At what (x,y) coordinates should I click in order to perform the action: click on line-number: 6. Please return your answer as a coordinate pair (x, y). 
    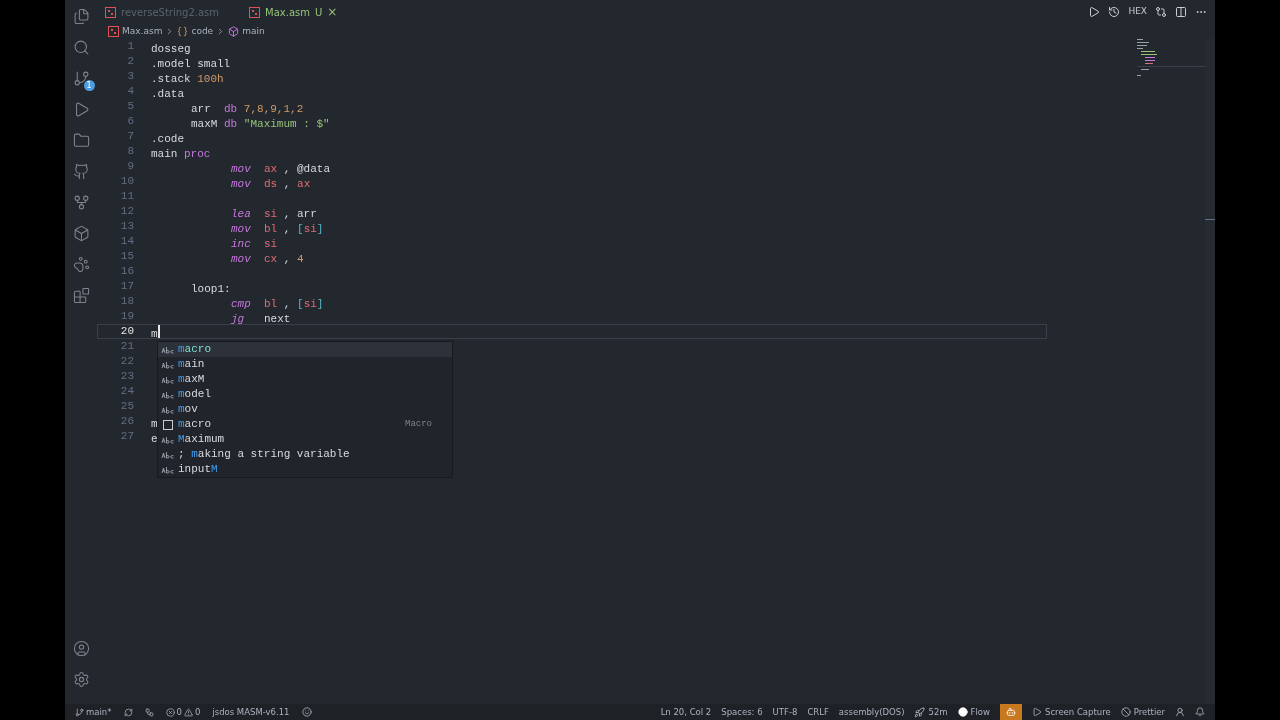
    Looking at the image, I should click on (130, 121).